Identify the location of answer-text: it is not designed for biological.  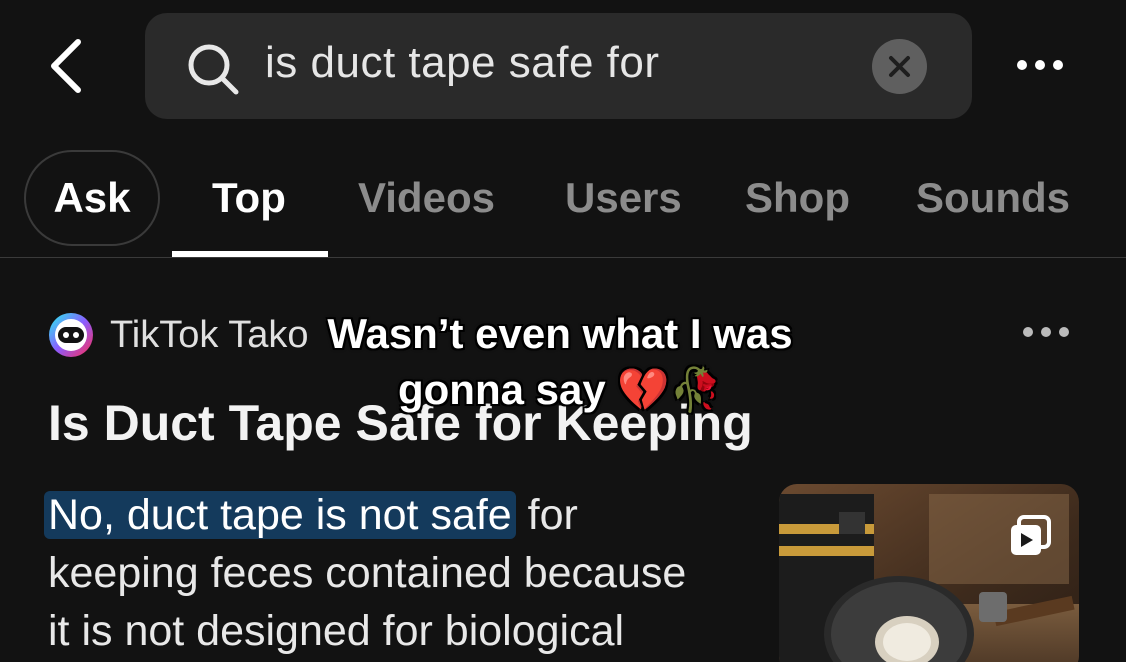
(336, 631).